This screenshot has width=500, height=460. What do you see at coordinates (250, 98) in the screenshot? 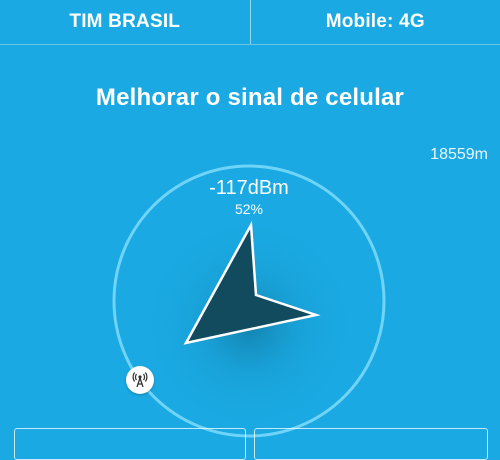
I see `page-title: Melhorar o sinal de celular` at bounding box center [250, 98].